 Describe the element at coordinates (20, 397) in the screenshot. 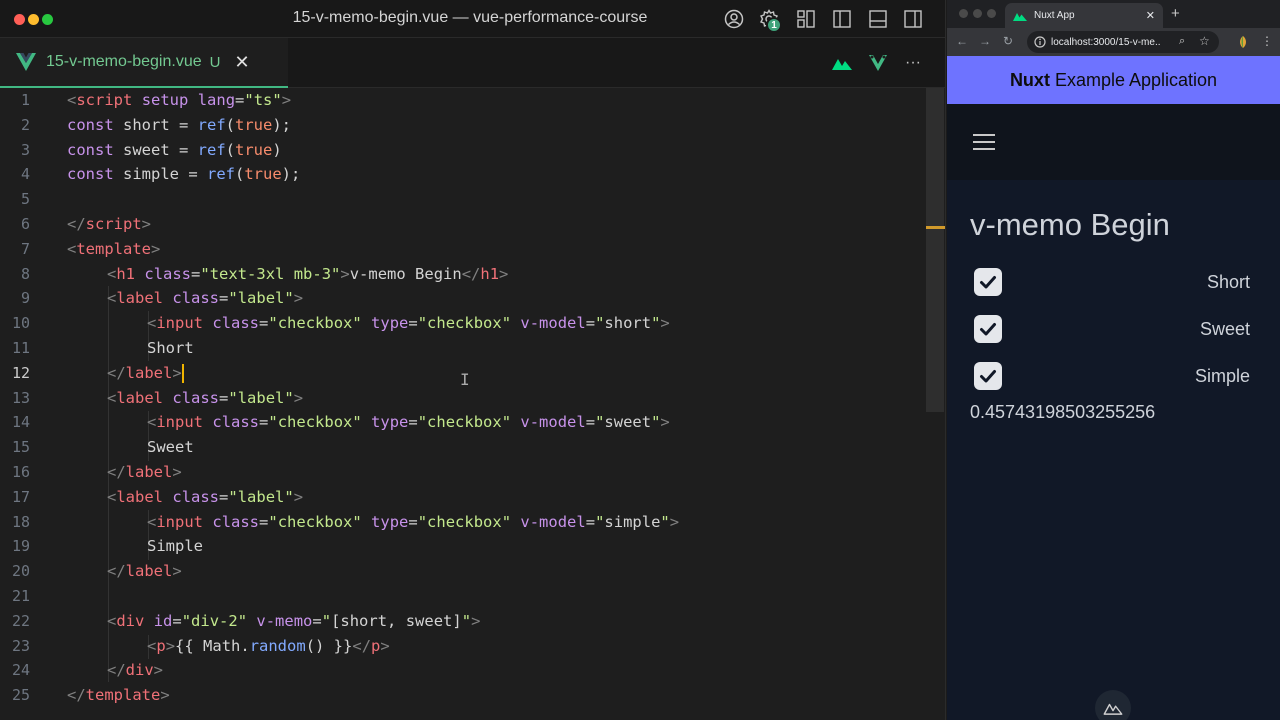

I see `line-number: 13` at that location.